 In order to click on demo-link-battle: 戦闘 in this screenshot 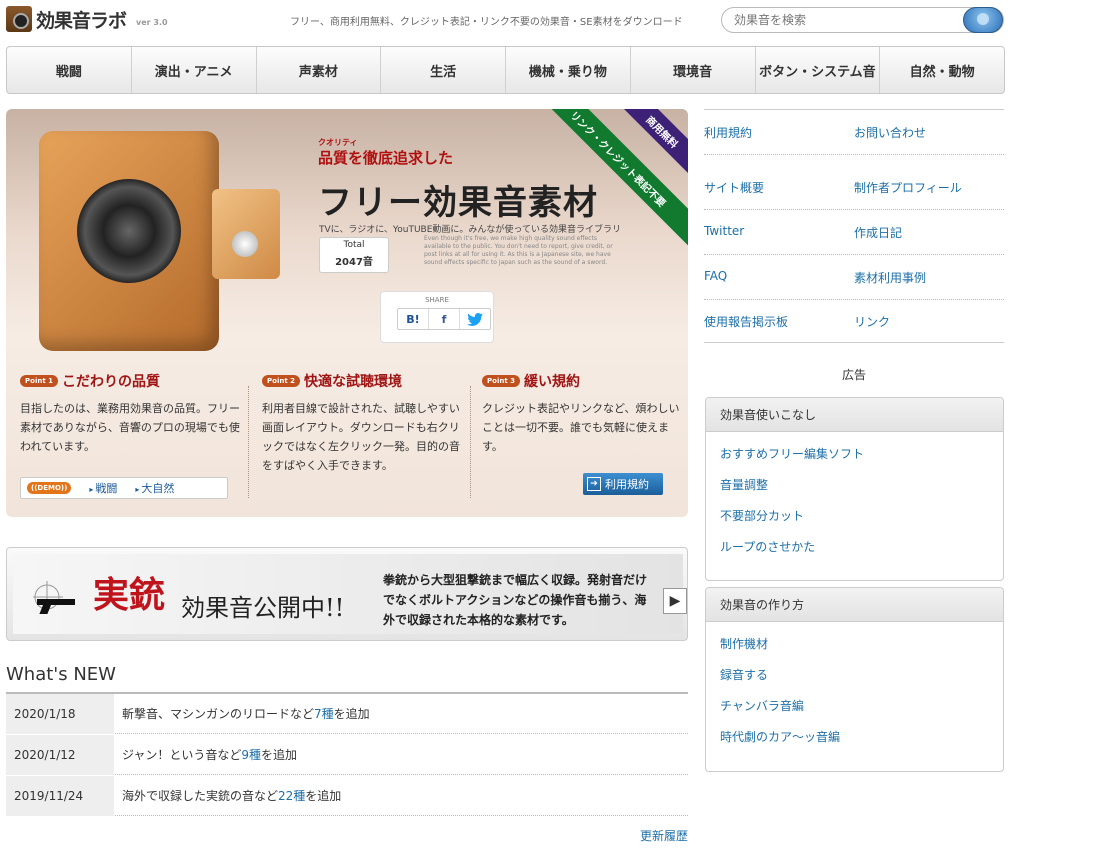, I will do `click(103, 488)`.